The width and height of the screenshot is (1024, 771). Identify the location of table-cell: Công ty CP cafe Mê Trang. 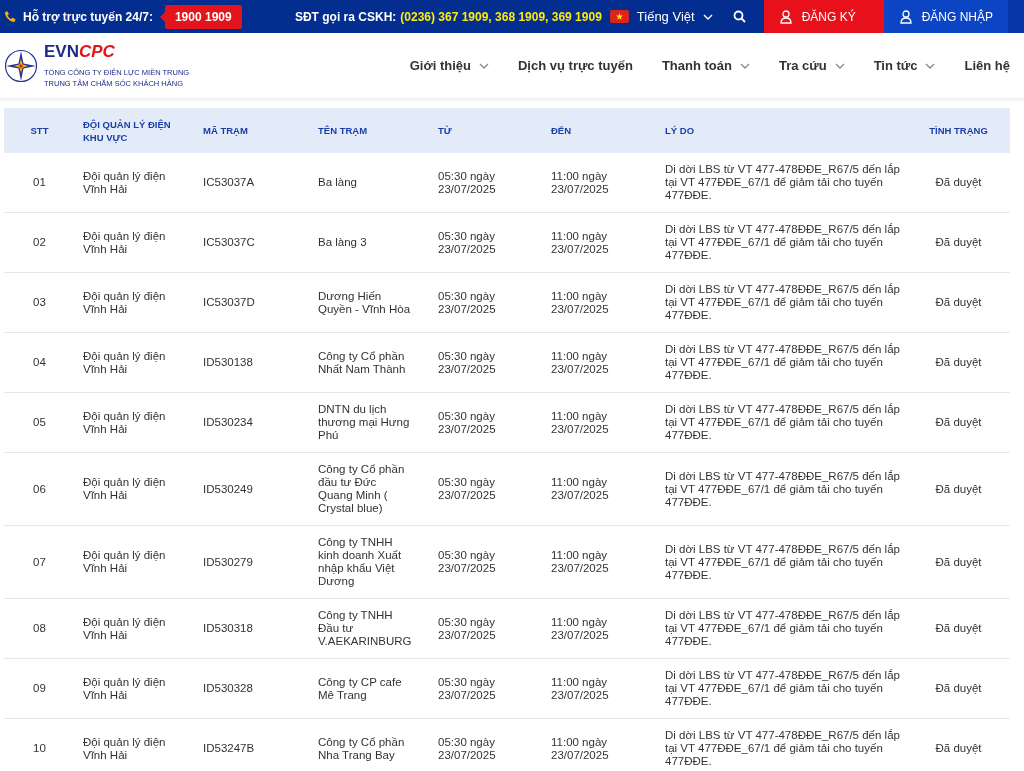
(370, 688).